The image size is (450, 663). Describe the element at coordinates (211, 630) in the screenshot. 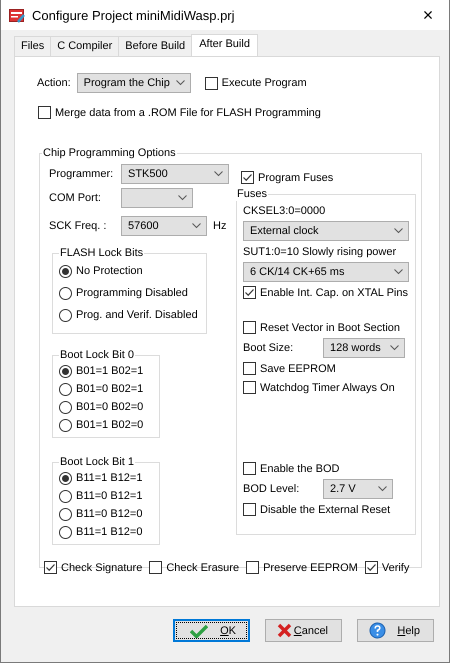

I see `ok-button: OK` at that location.